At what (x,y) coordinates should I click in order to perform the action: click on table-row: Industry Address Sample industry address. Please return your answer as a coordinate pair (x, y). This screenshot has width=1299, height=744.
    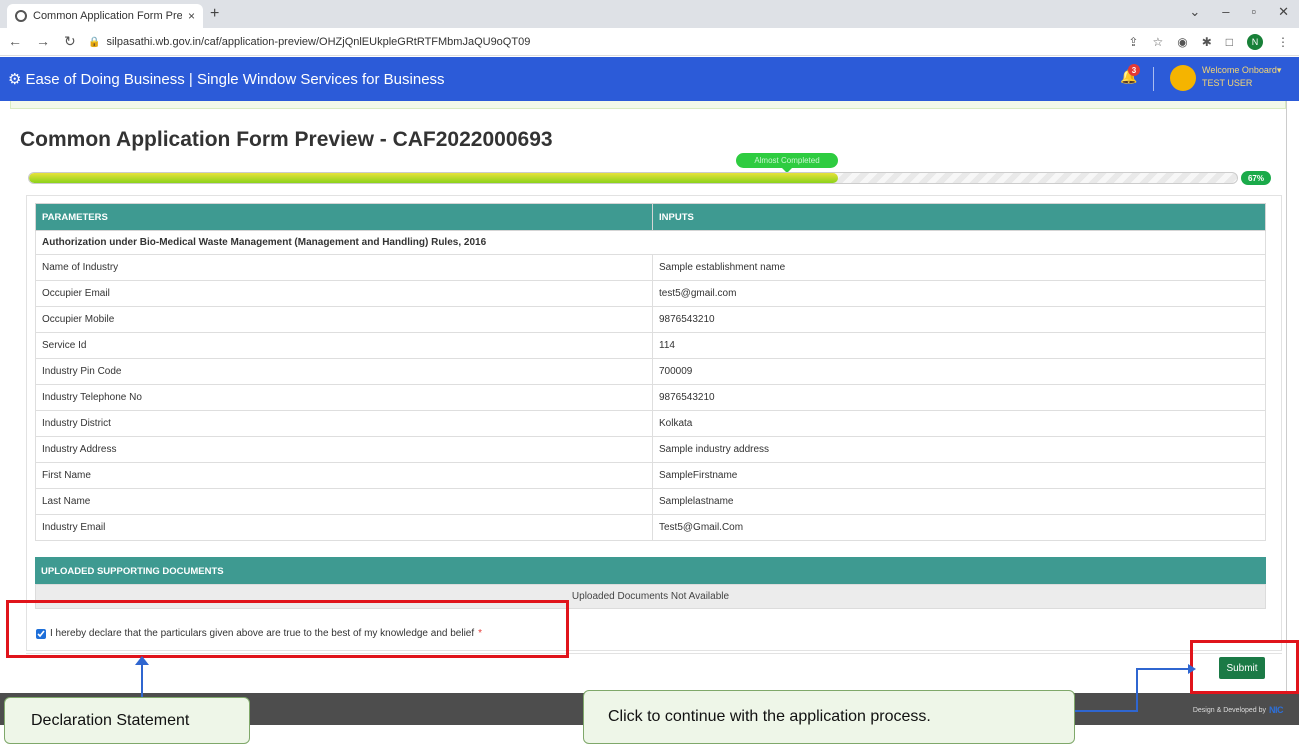
    Looking at the image, I should click on (650, 449).